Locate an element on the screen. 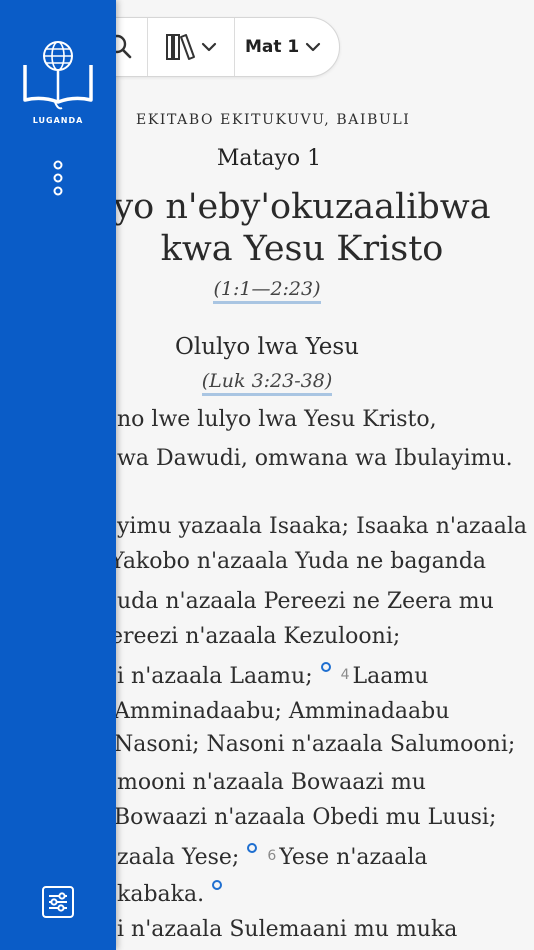  section-title-line: kwa Yesu Kristo is located at coordinates (302, 249).